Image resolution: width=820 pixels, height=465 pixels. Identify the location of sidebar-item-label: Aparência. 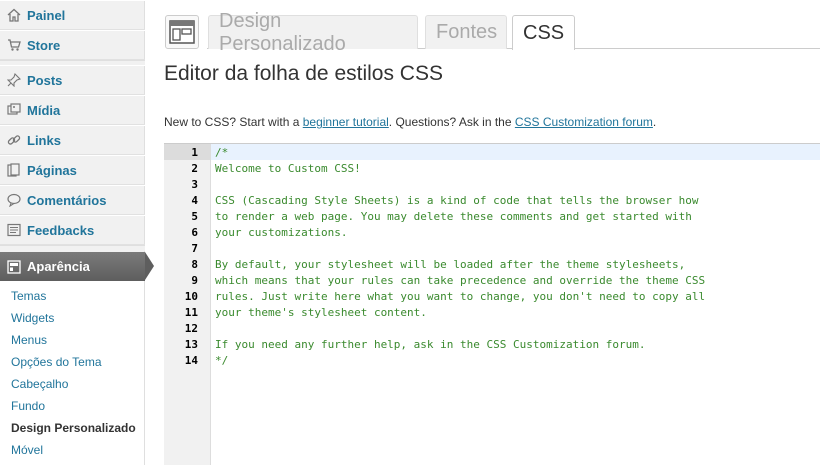
(58, 266).